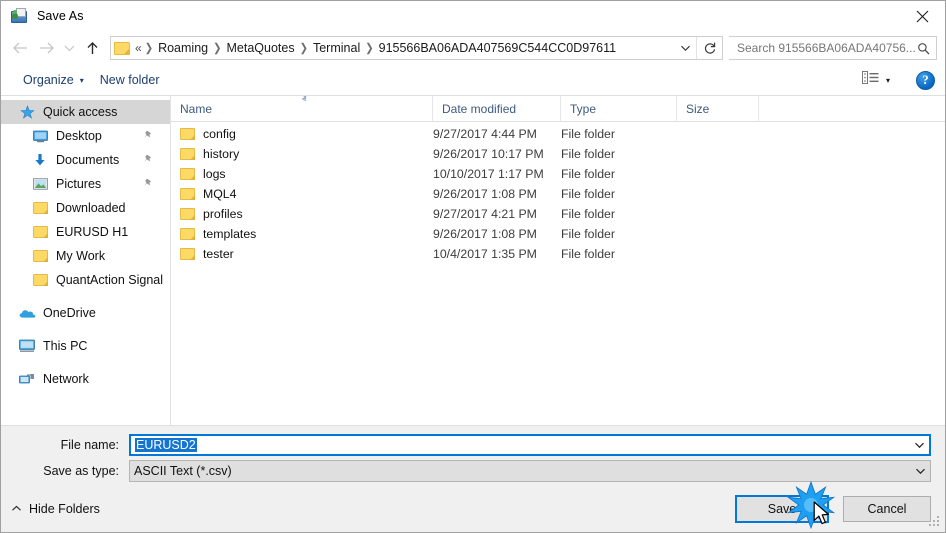 The width and height of the screenshot is (946, 533). Describe the element at coordinates (80, 112) in the screenshot. I see `sidebar-item-label: Quick access` at that location.